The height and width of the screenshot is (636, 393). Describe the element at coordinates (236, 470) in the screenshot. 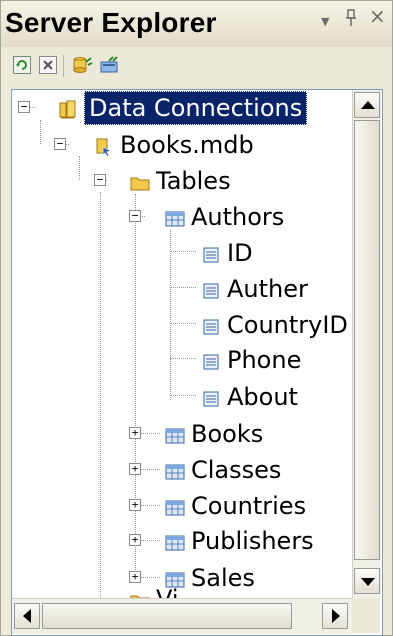

I see `tree-node-label: Classes` at that location.